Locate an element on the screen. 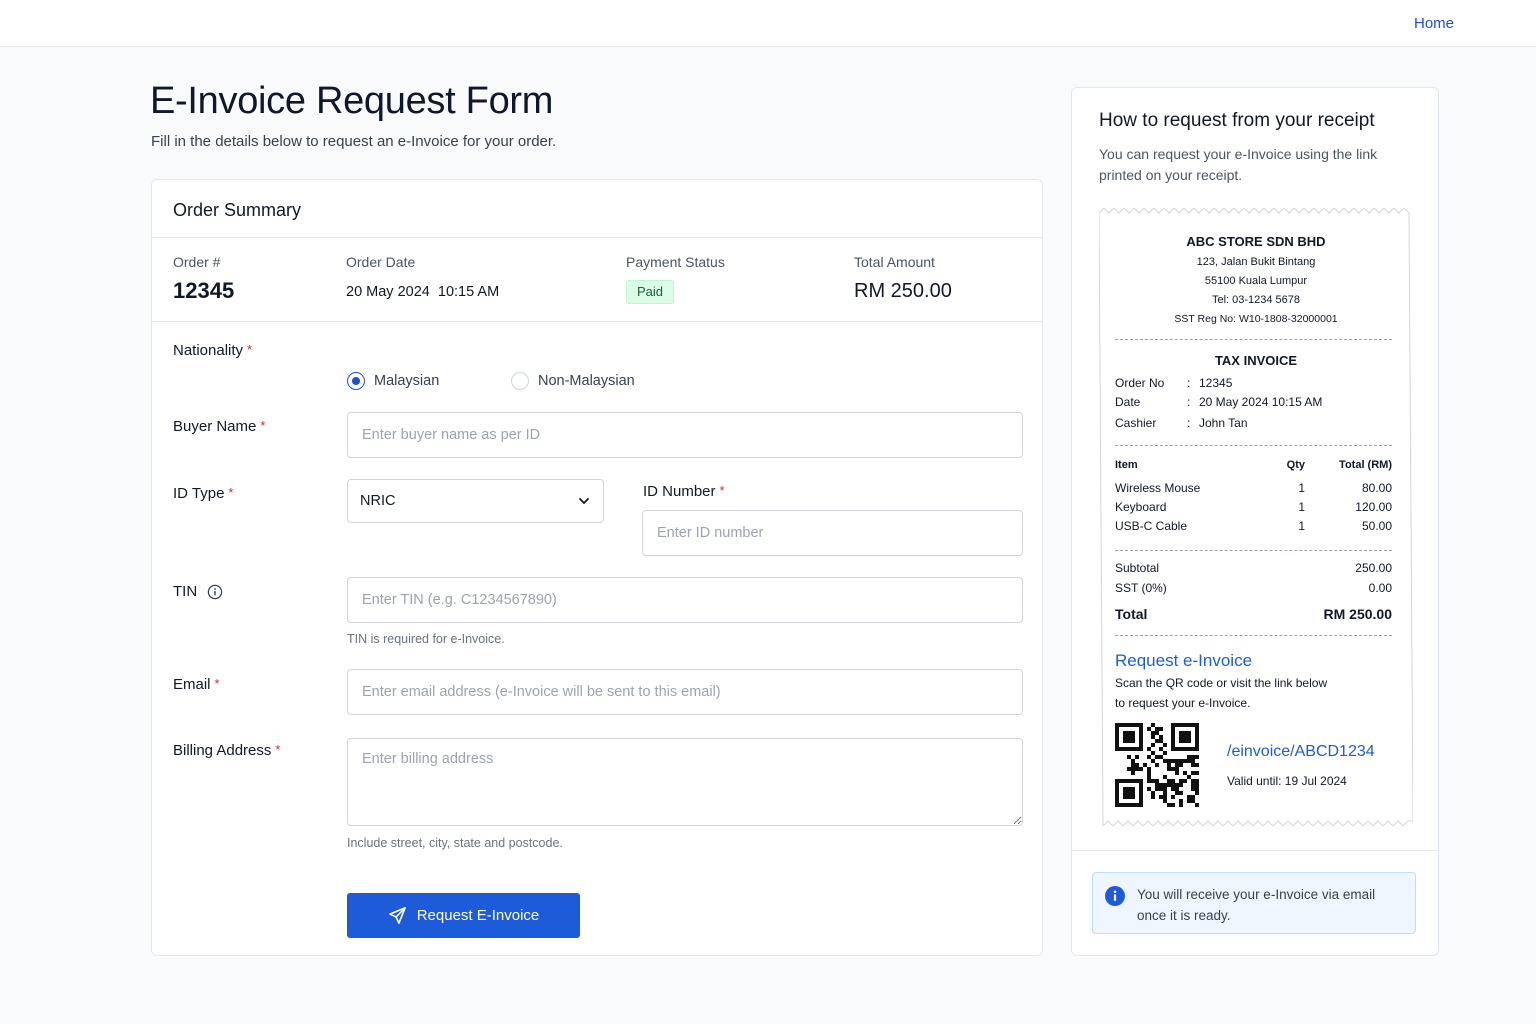 The image size is (1536, 1024). receipt-request-title: Request e-Invoice is located at coordinates (1184, 660).